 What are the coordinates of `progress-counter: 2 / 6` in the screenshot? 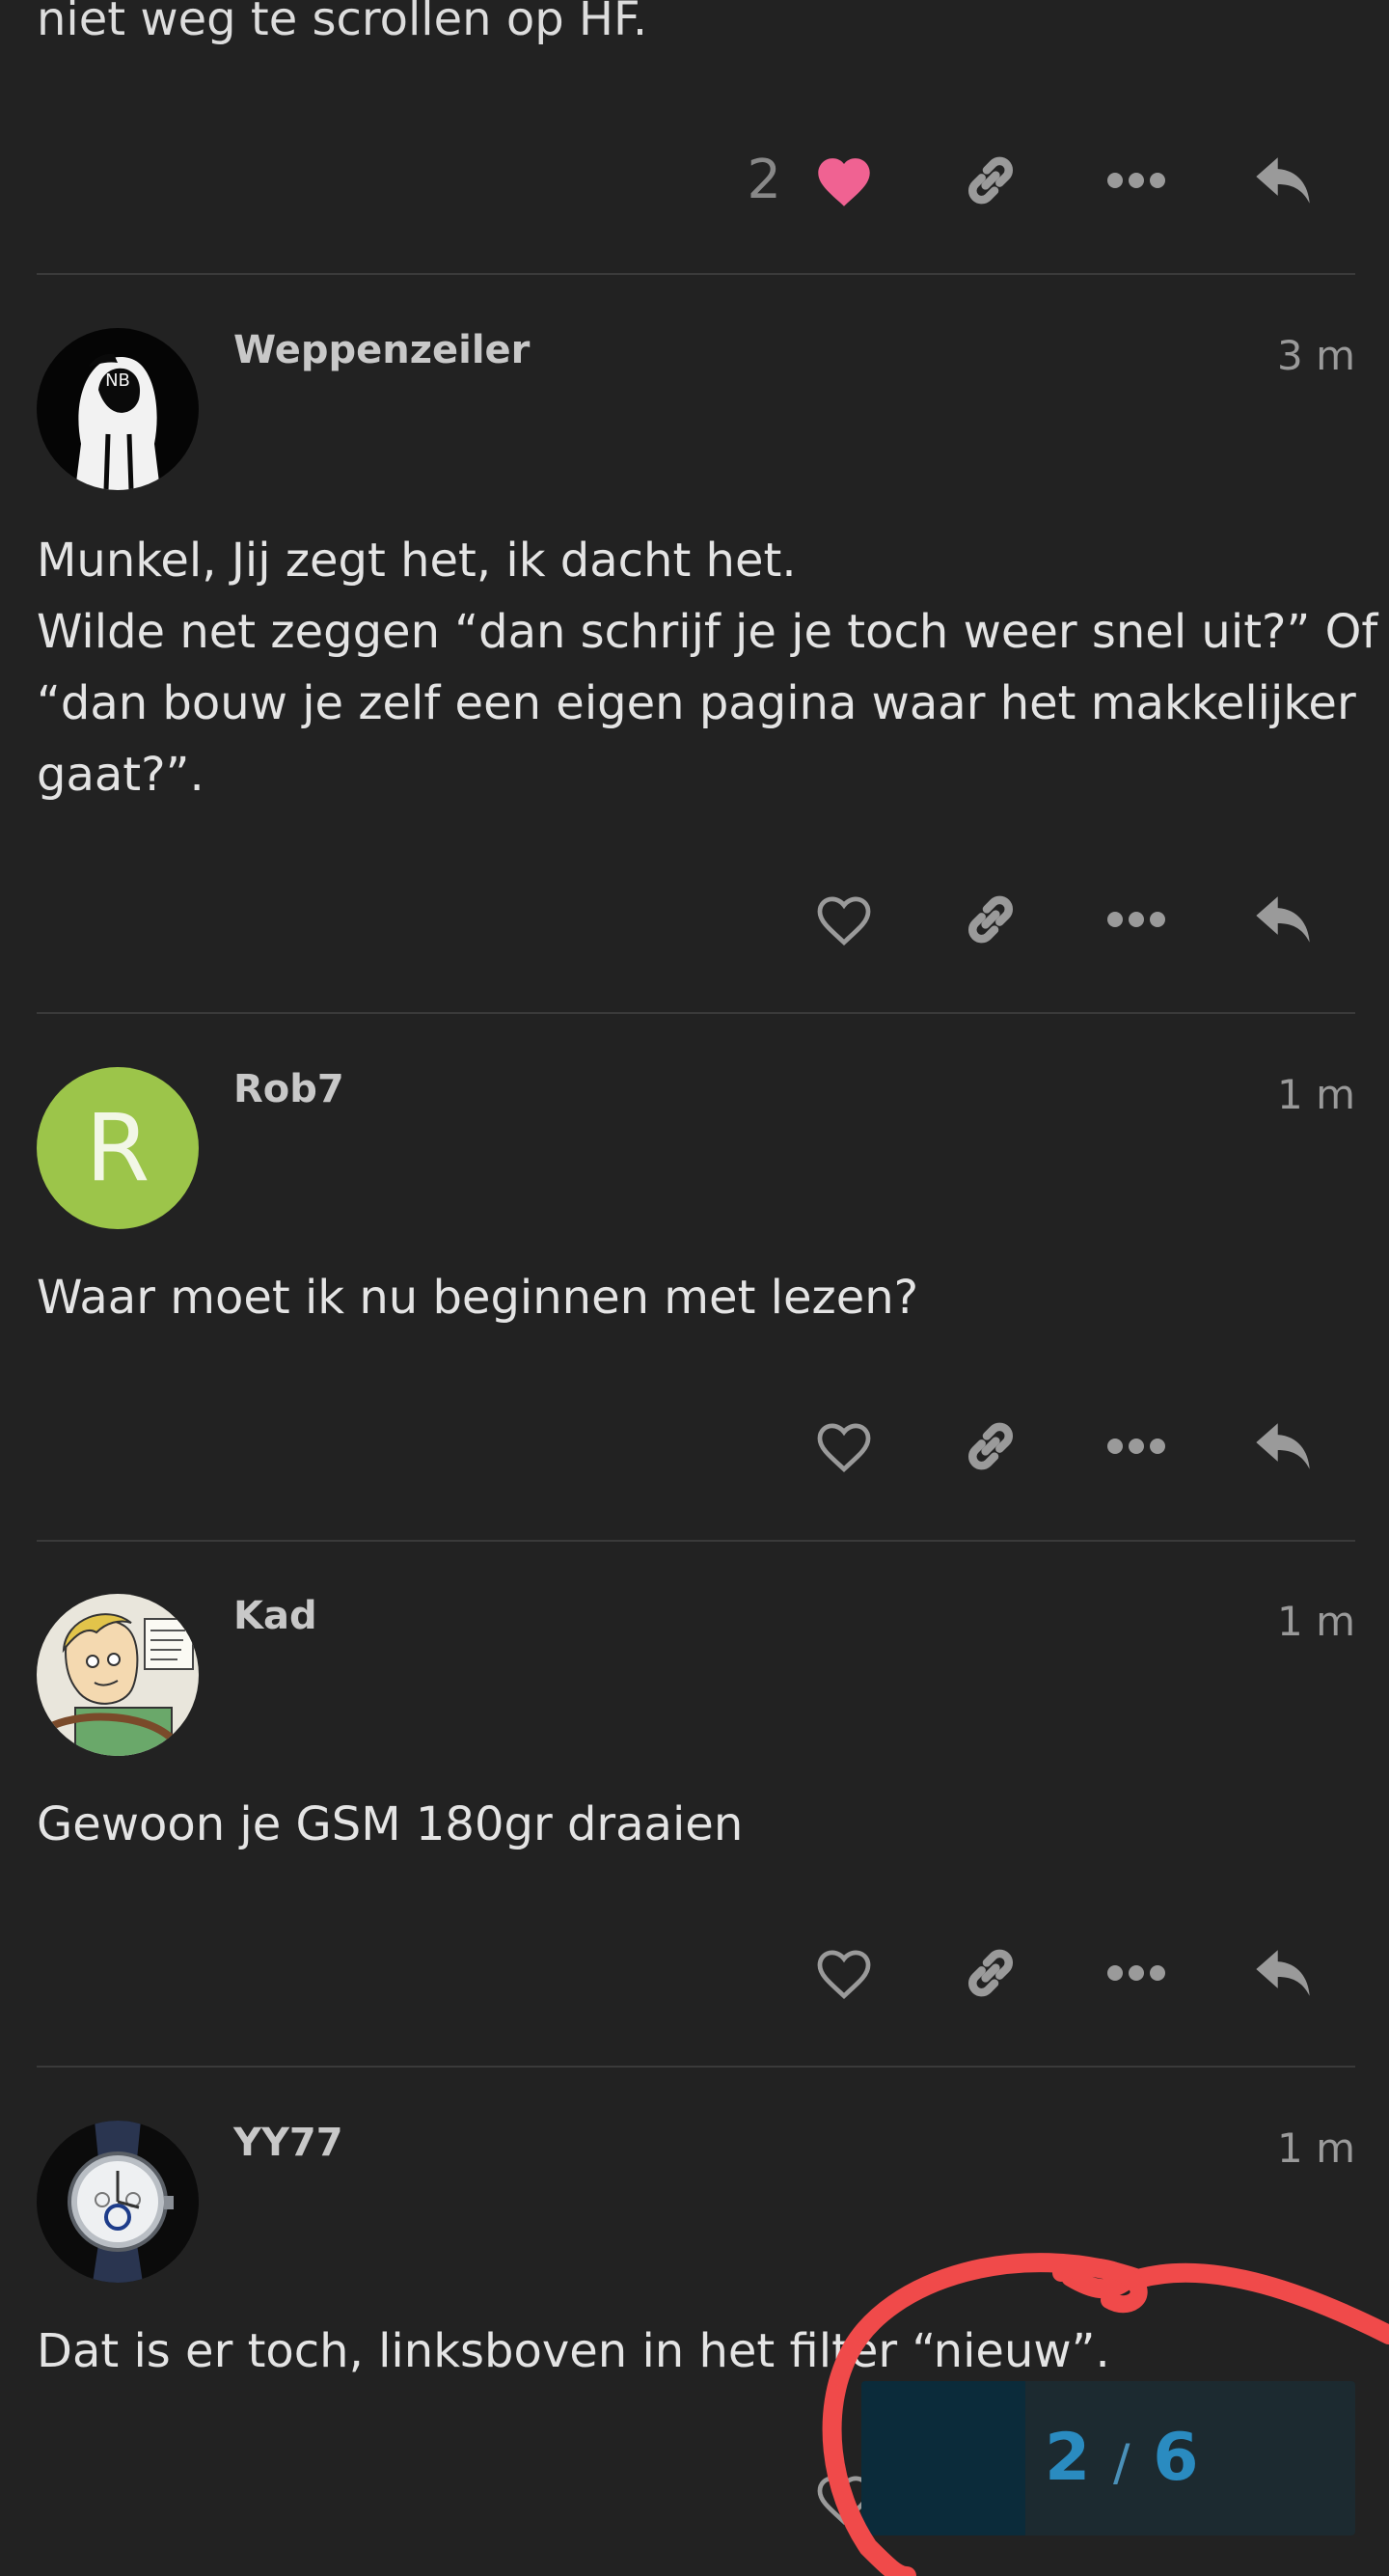 It's located at (1189, 2458).